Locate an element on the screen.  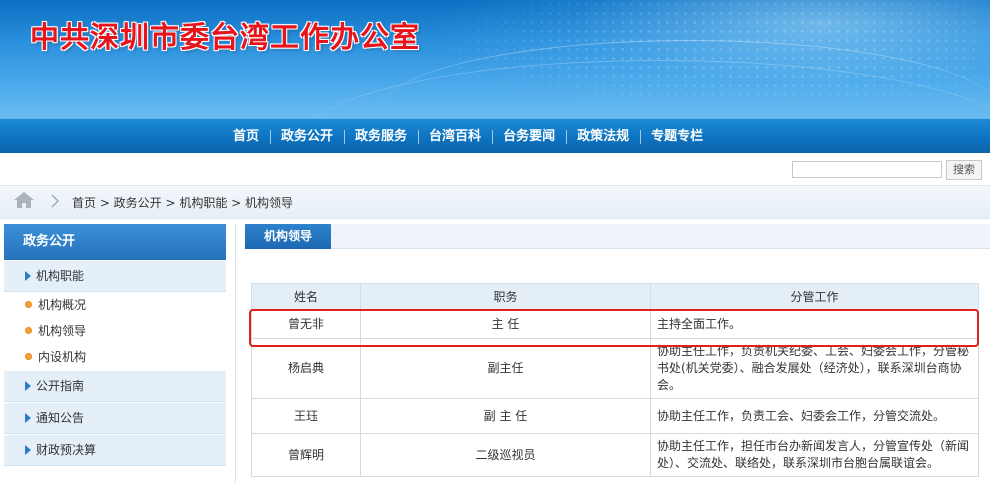
nav-item-policies: 政策法规 is located at coordinates (603, 136).